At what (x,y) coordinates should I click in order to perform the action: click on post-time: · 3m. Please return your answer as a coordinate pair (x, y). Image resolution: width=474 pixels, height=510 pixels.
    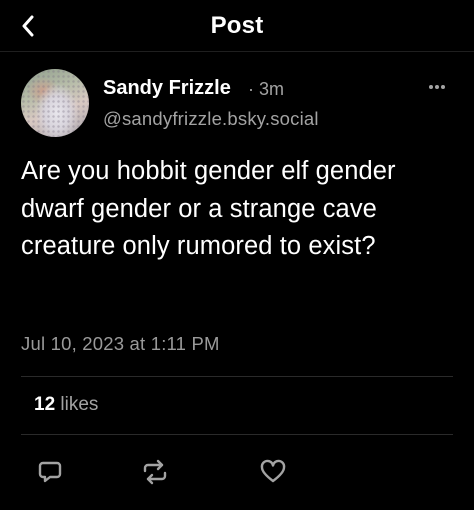
    Looking at the image, I should click on (266, 89).